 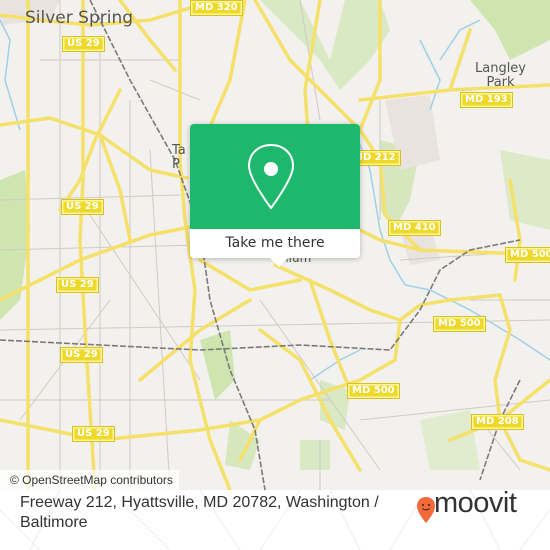 I want to click on road-shield-md-500-south: MD 500, so click(x=373, y=391).